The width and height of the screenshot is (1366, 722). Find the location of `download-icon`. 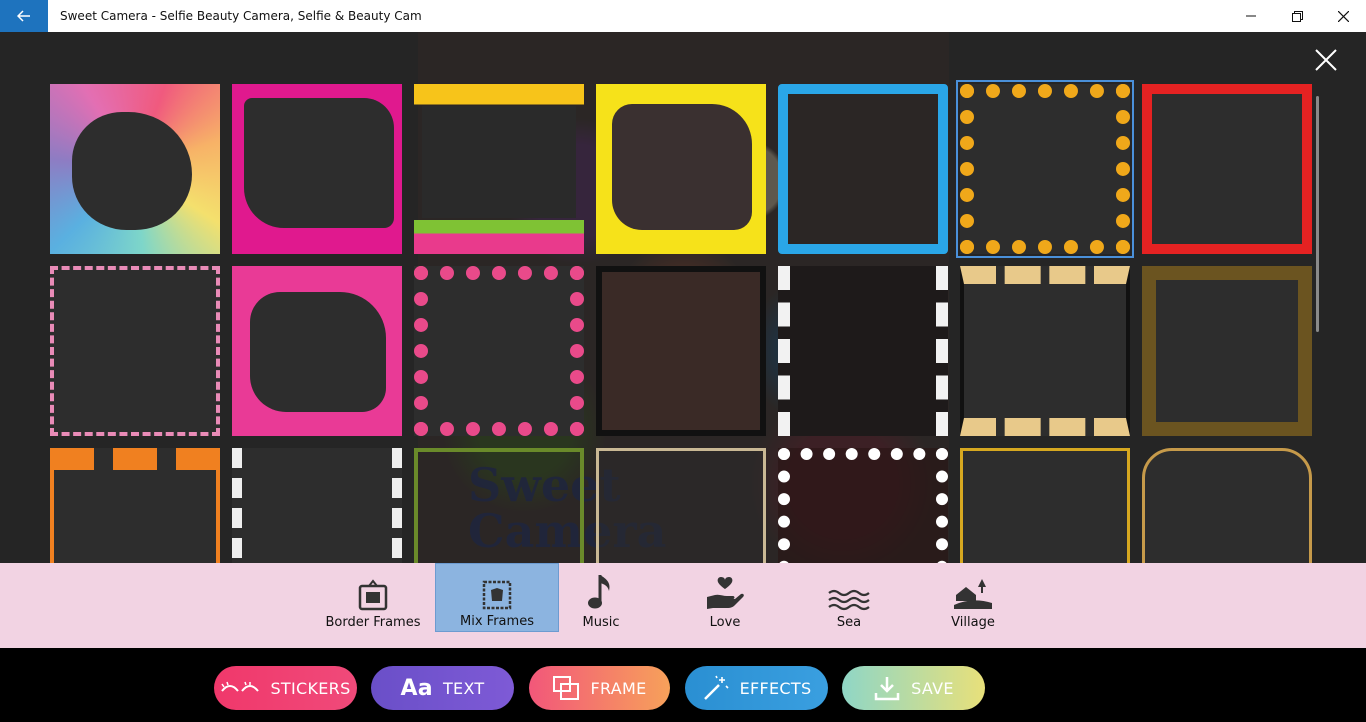

download-icon is located at coordinates (887, 688).